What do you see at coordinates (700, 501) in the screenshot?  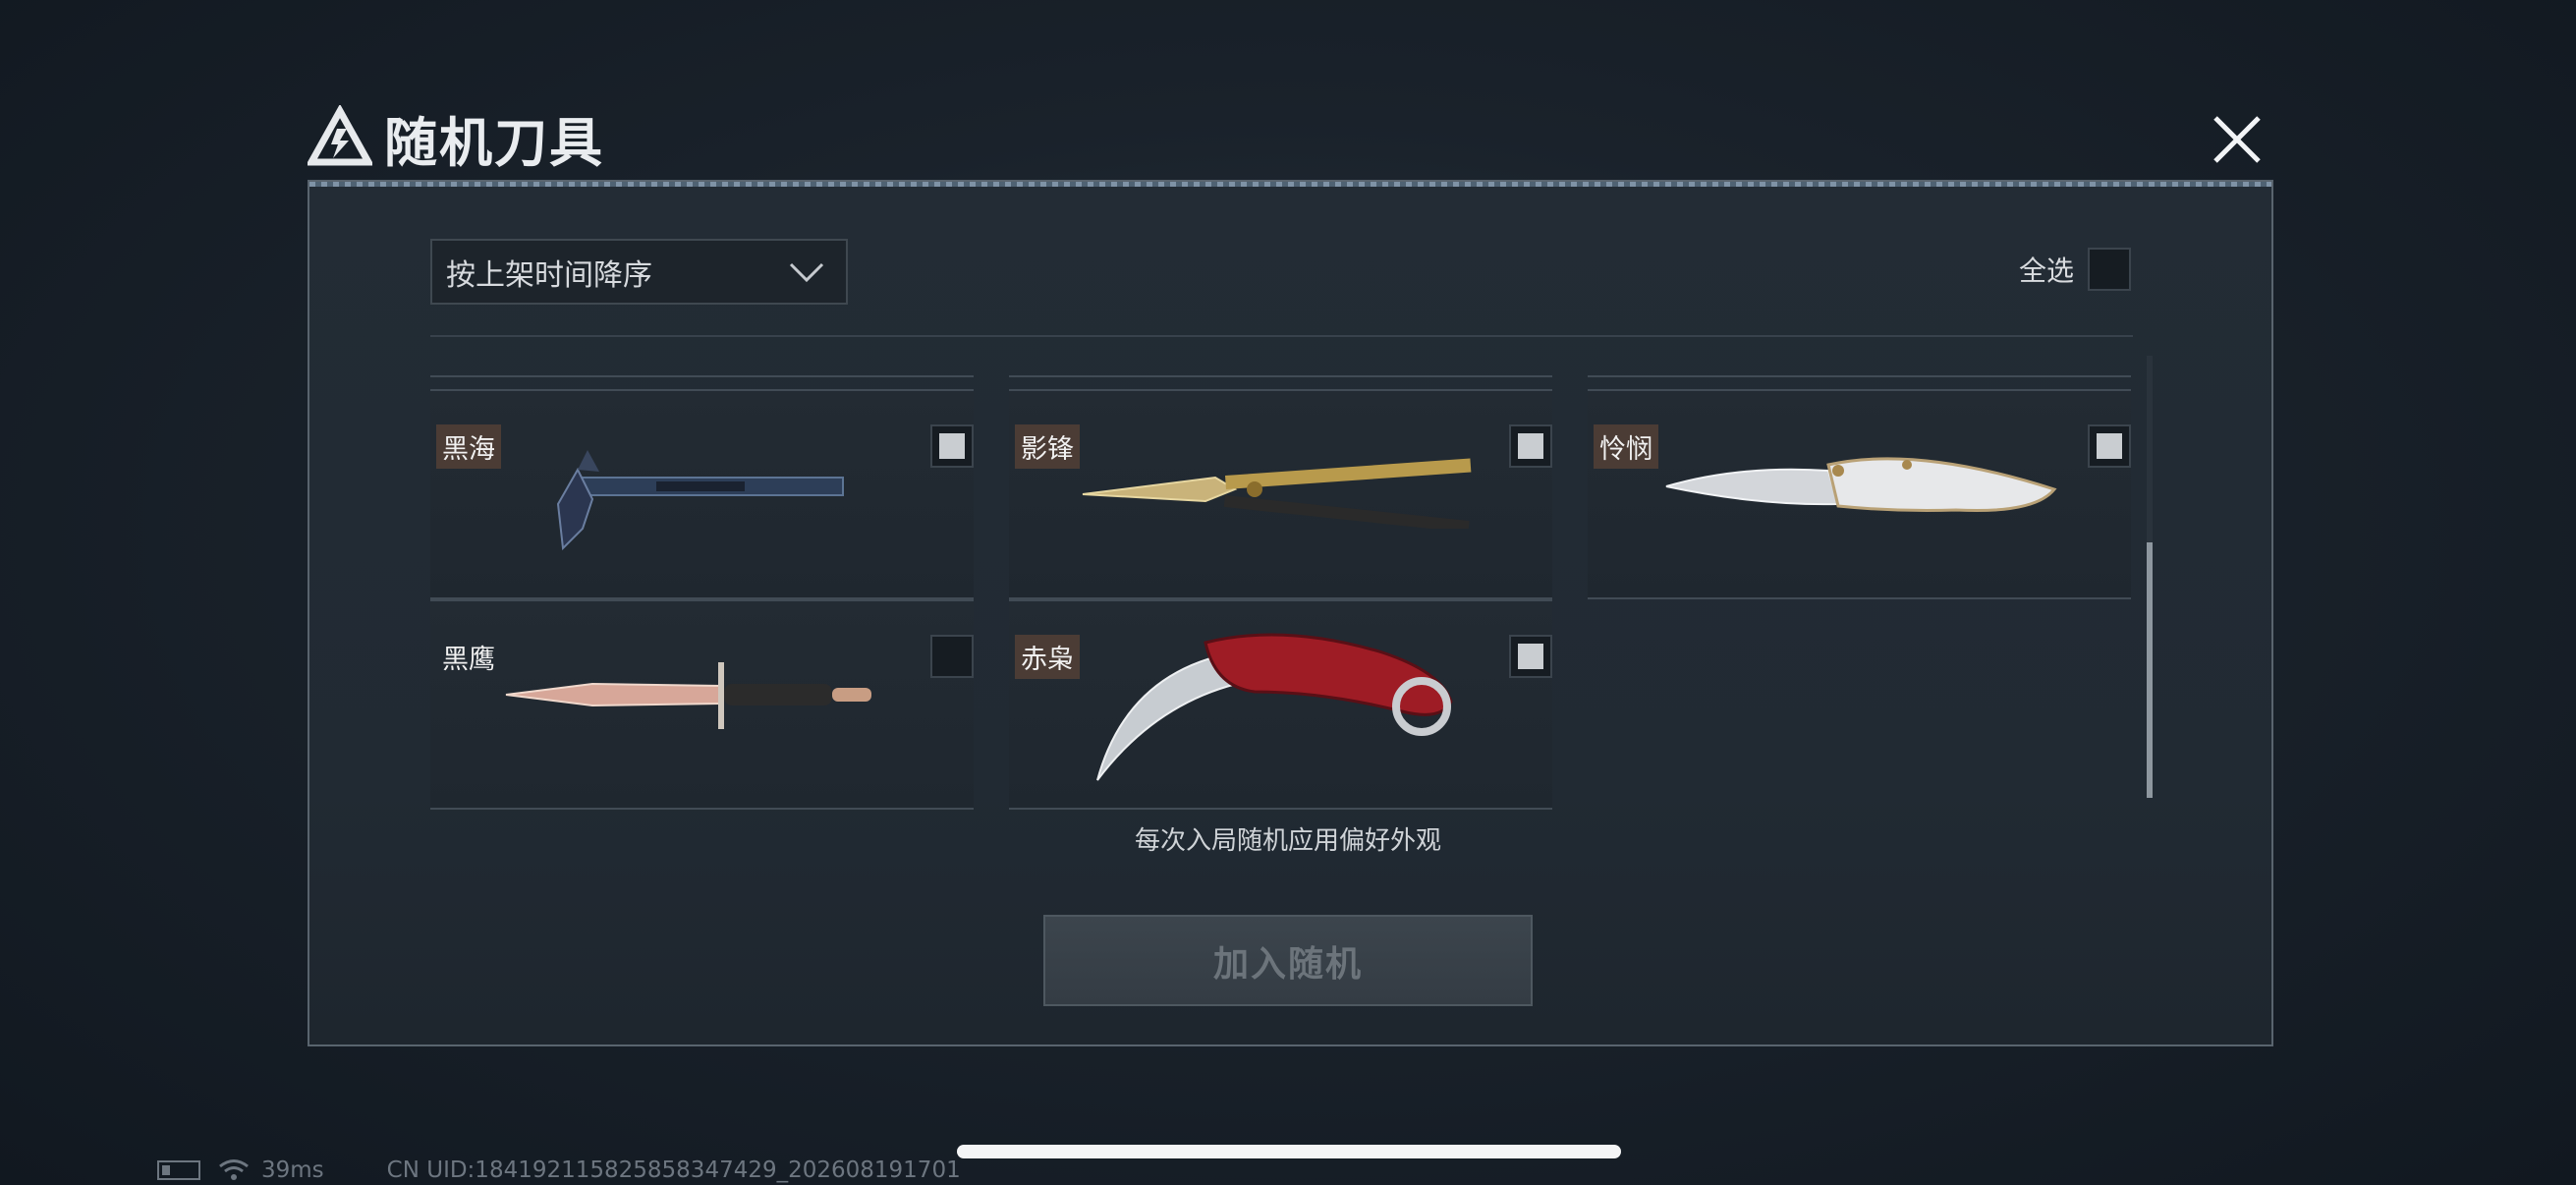 I see `axe-image` at bounding box center [700, 501].